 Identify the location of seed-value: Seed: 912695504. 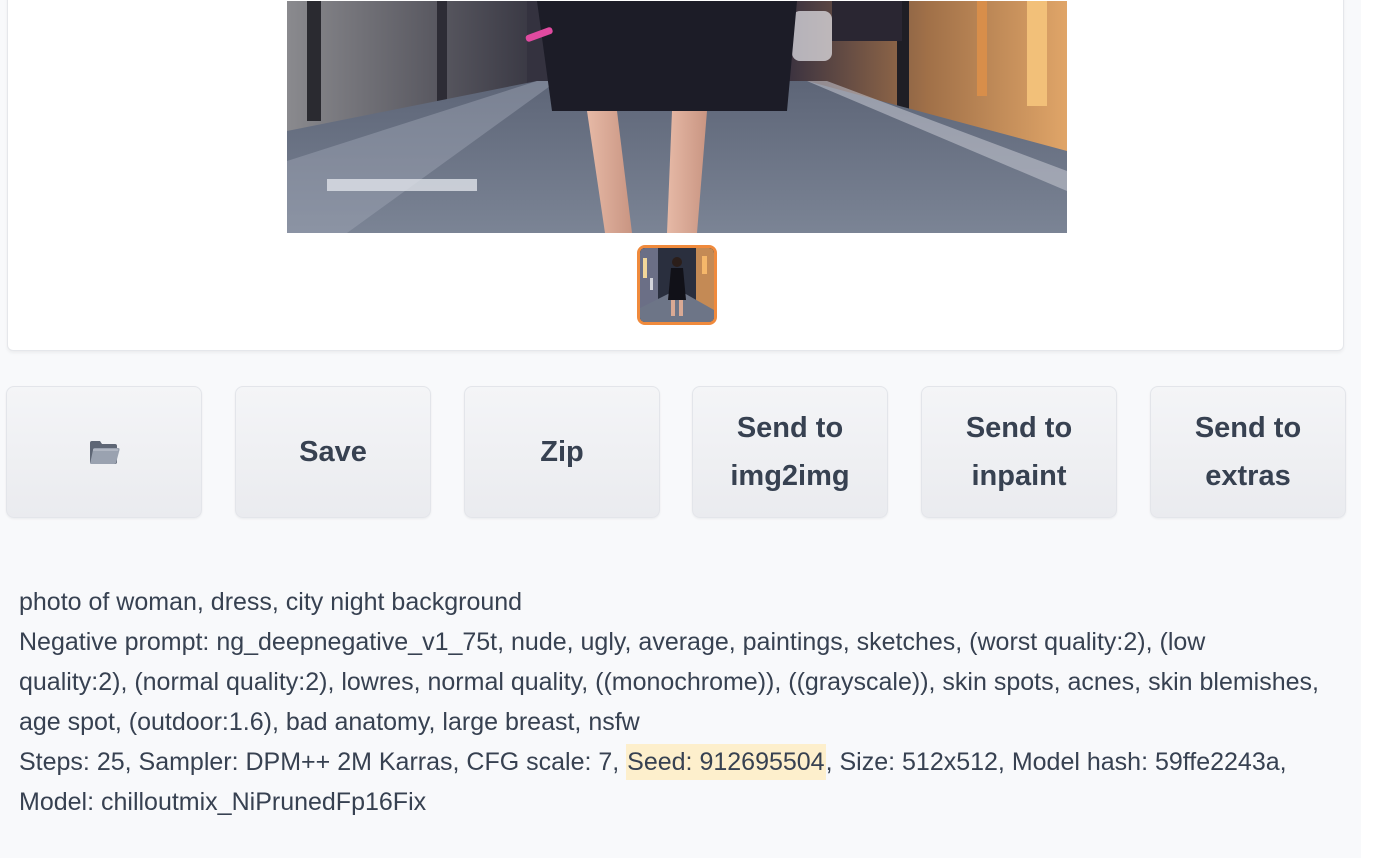
(726, 762).